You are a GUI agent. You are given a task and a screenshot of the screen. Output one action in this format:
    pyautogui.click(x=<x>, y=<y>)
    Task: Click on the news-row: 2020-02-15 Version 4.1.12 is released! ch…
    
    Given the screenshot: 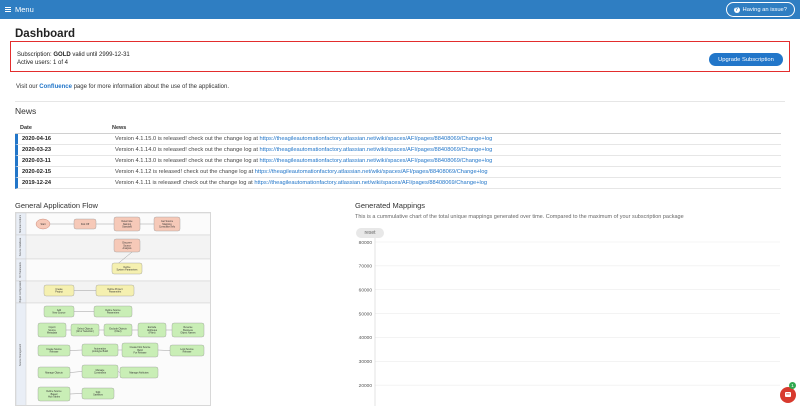 What is the action you would take?
    pyautogui.click(x=398, y=172)
    